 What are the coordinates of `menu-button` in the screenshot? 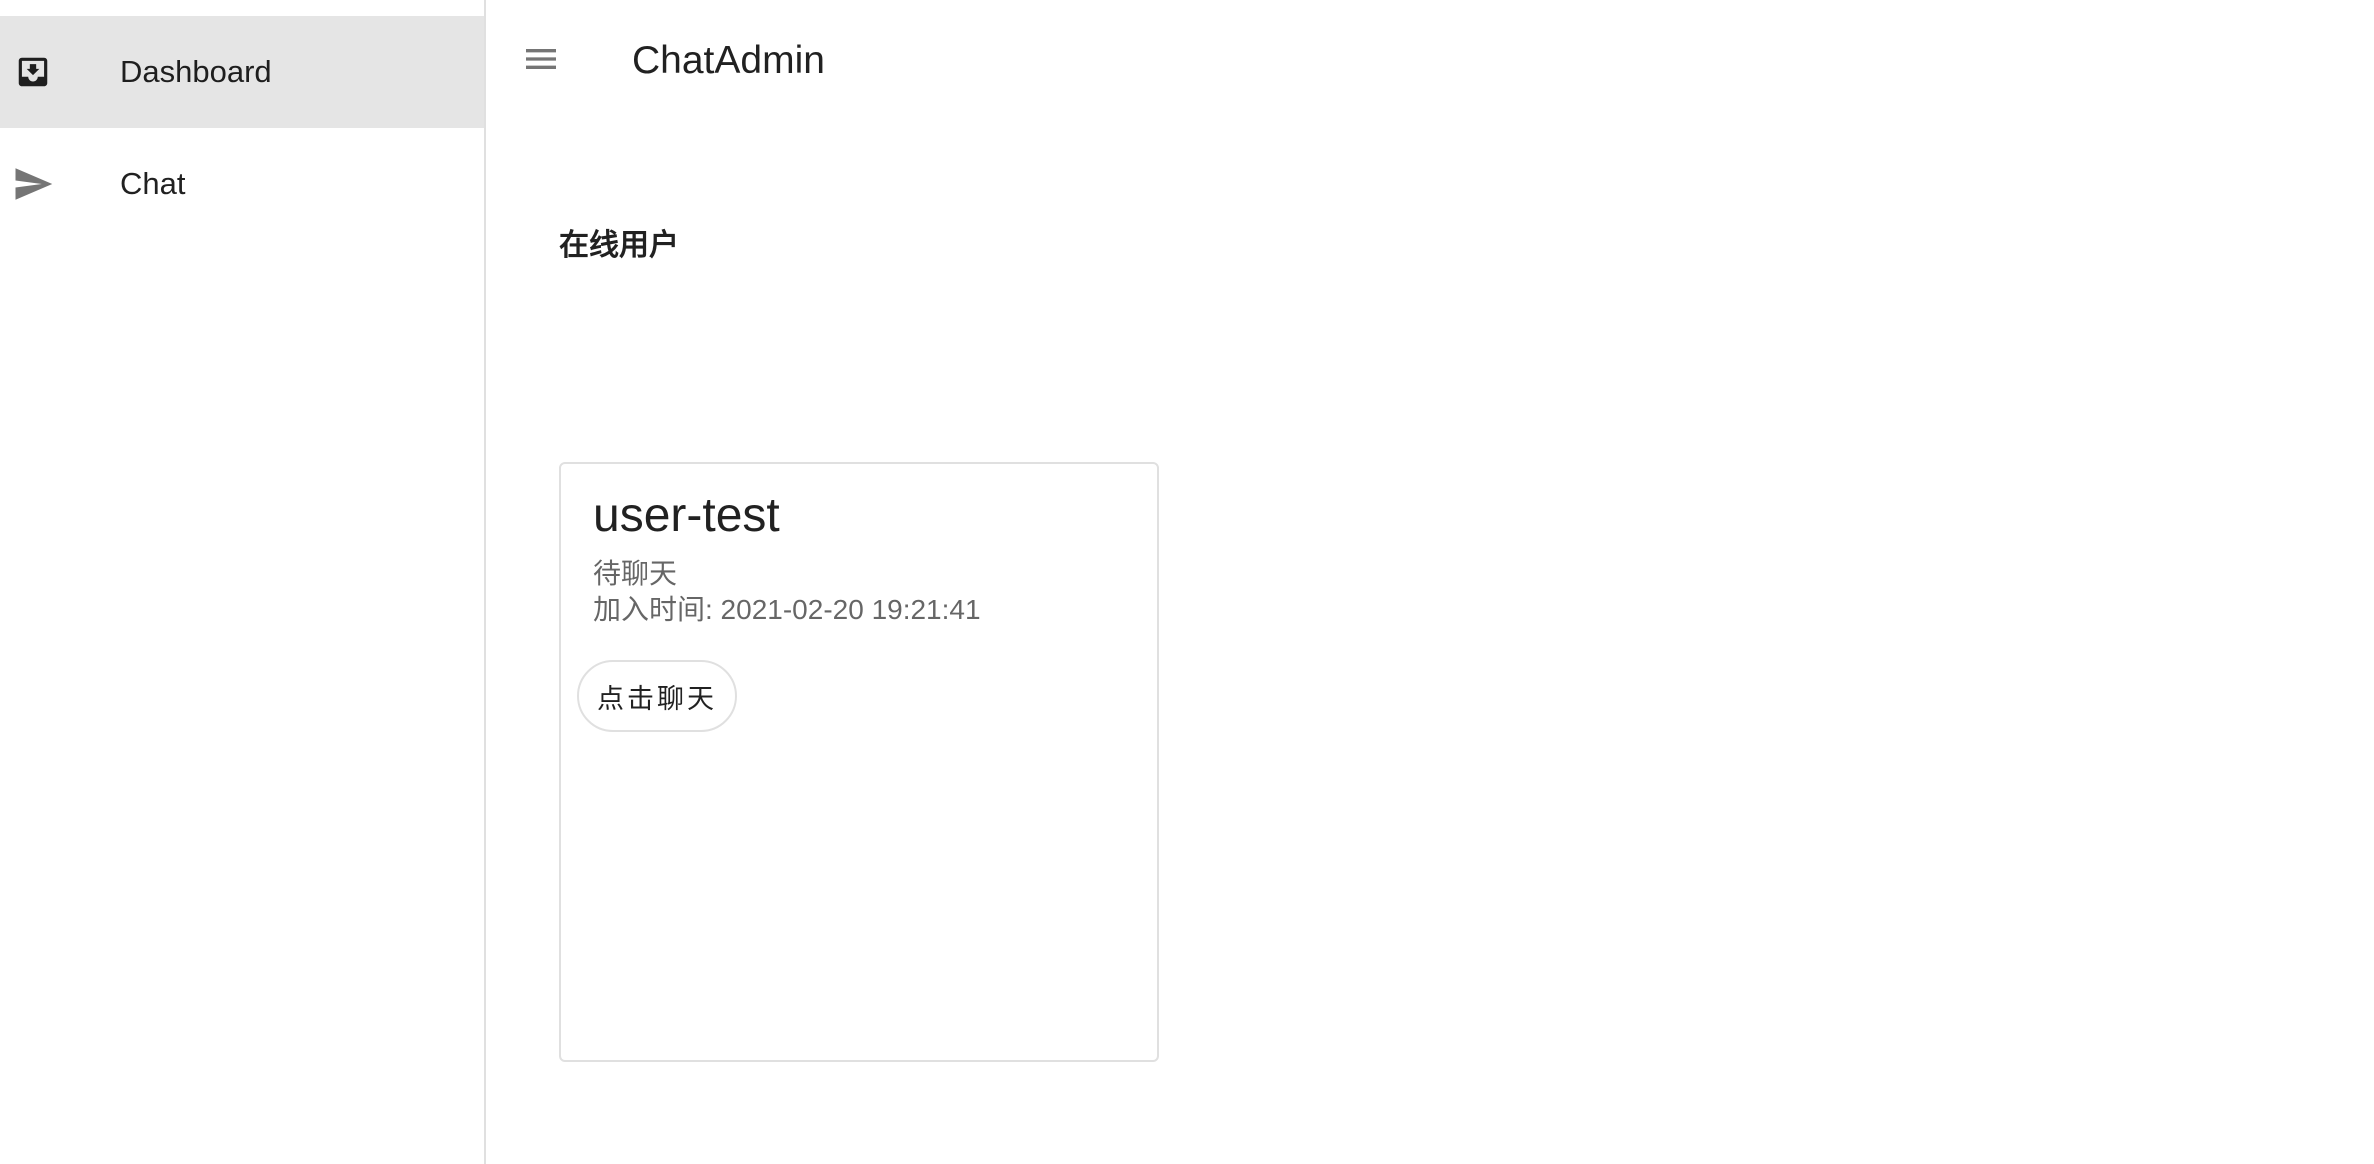 It's located at (541, 61).